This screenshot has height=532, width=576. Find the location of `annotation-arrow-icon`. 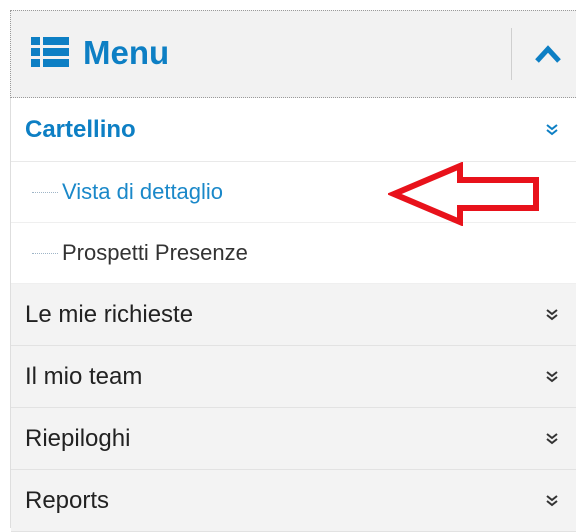

annotation-arrow-icon is located at coordinates (463, 194).